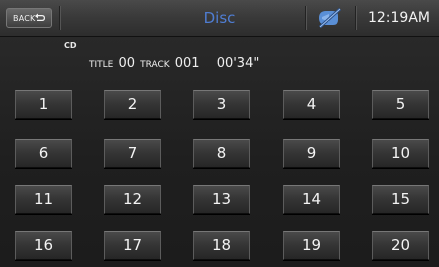 This screenshot has width=439, height=267. I want to click on track-key-18: 18, so click(221, 245).